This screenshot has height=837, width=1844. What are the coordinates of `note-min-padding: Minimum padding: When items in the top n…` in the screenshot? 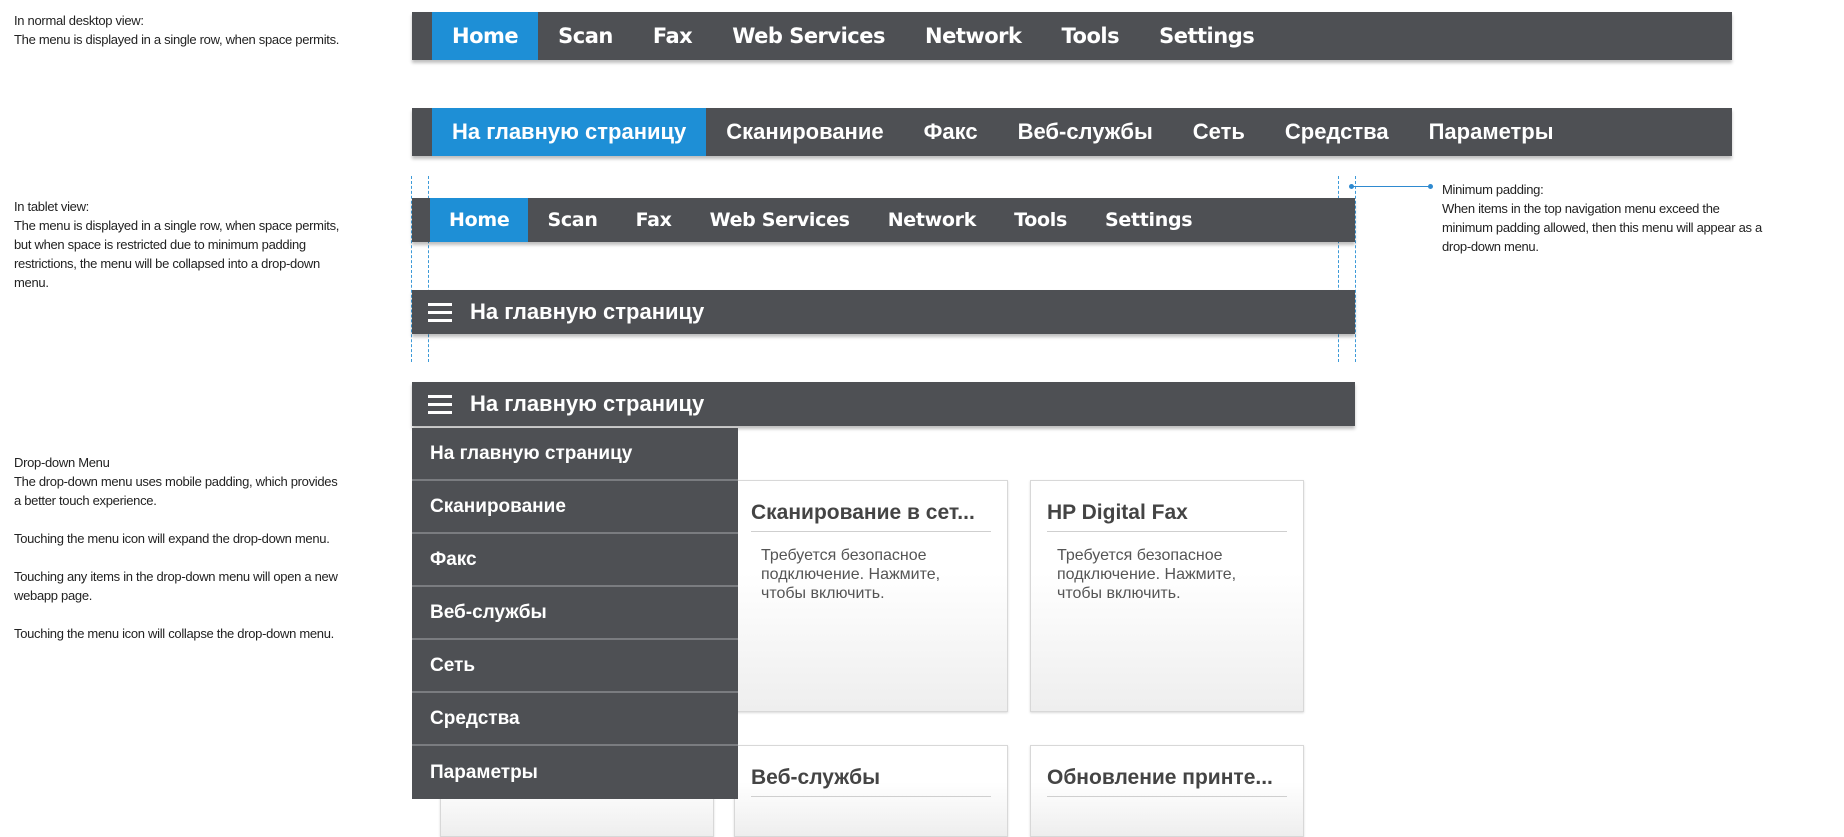 It's located at (1627, 218).